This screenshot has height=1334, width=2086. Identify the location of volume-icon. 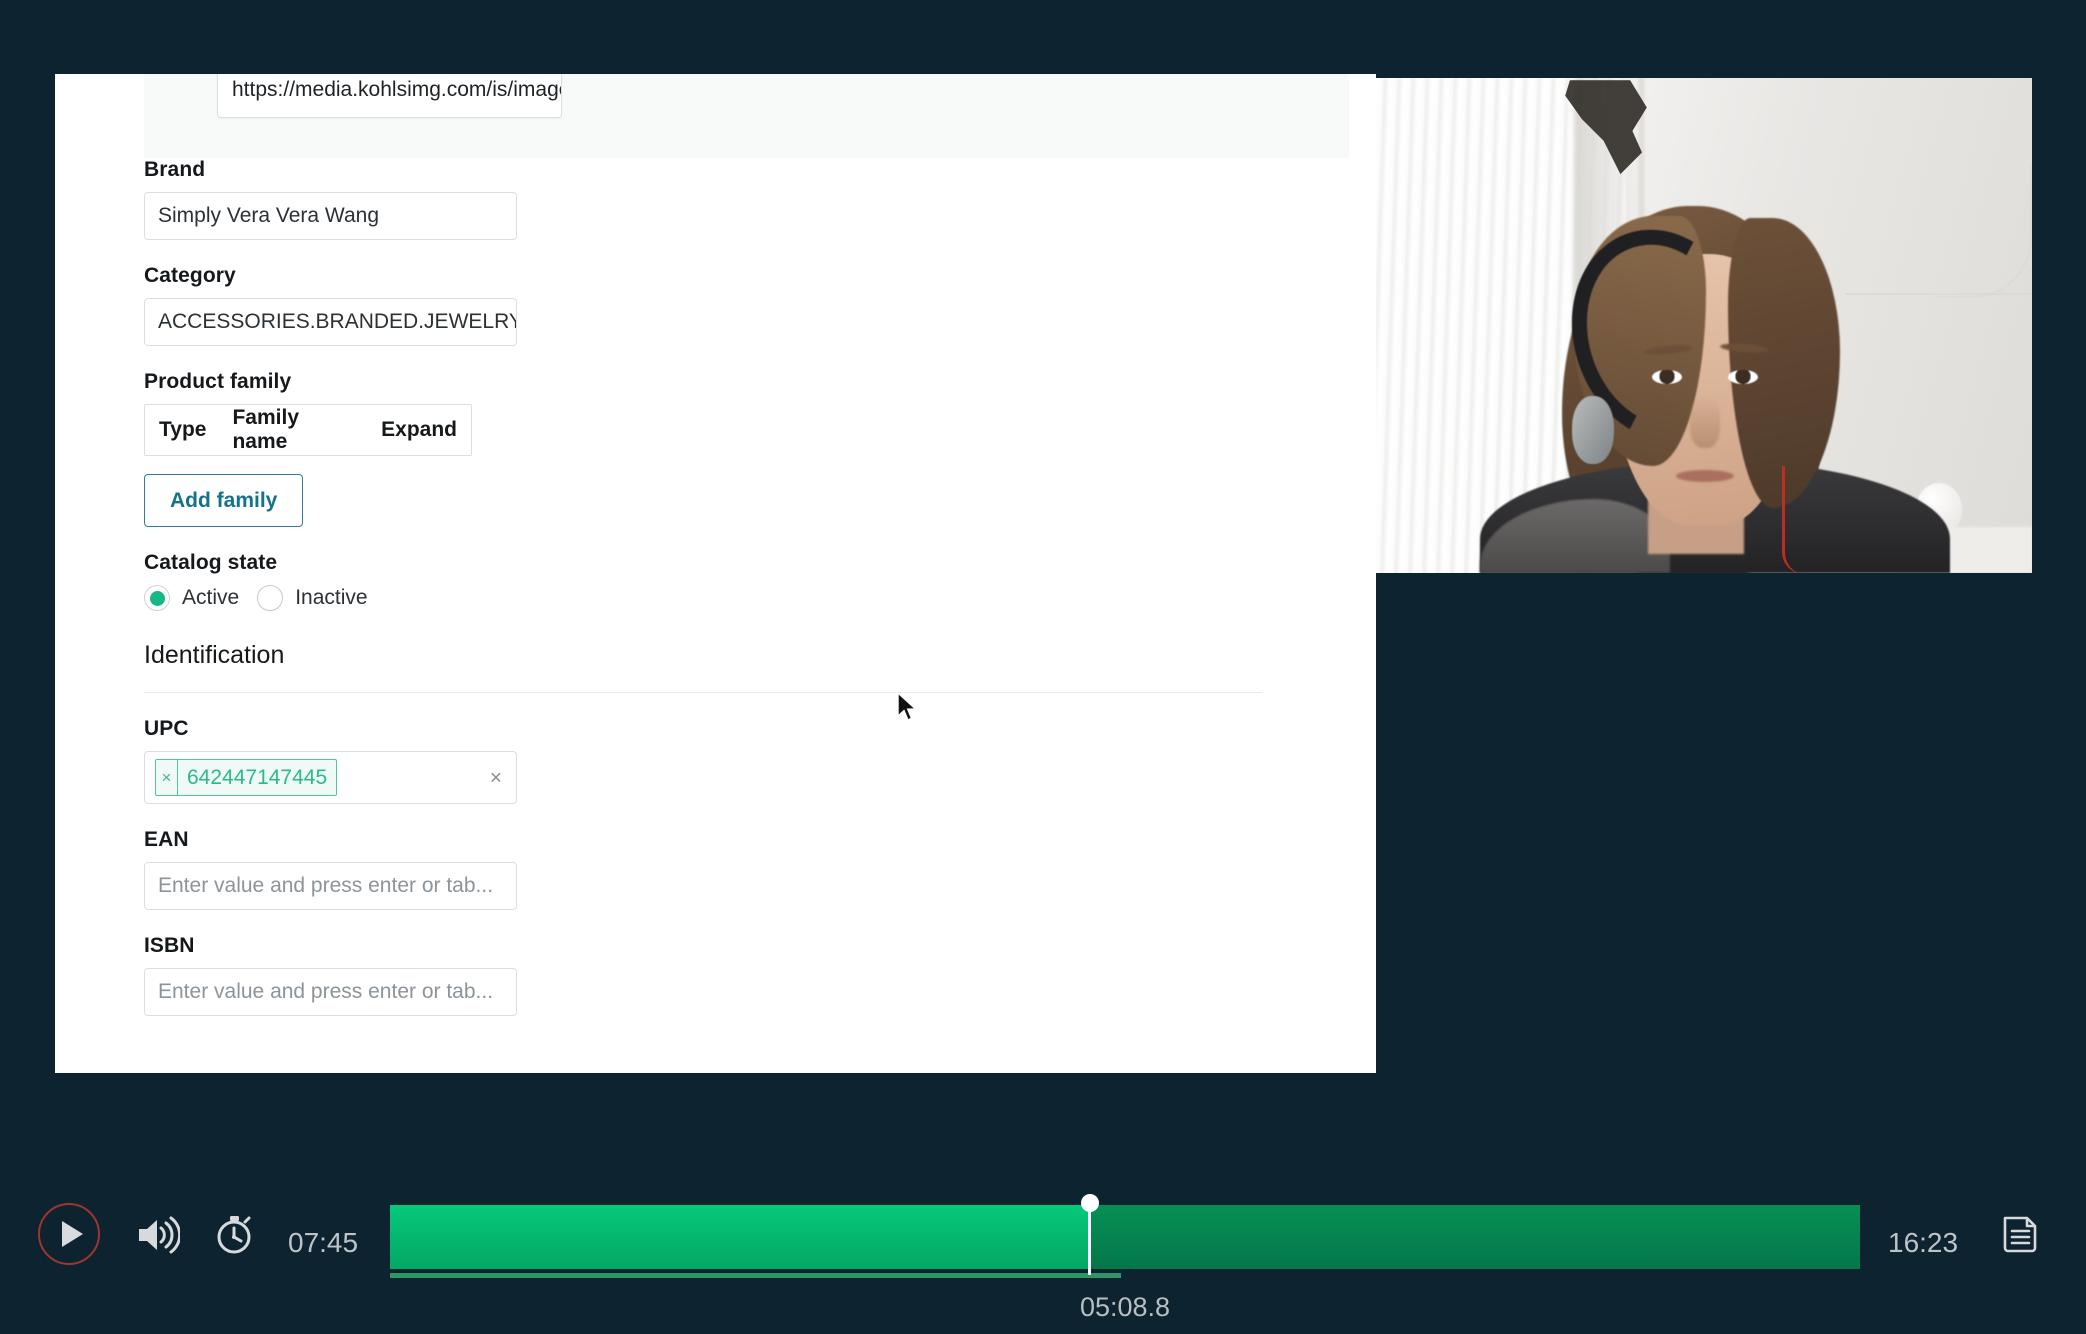
(159, 1235).